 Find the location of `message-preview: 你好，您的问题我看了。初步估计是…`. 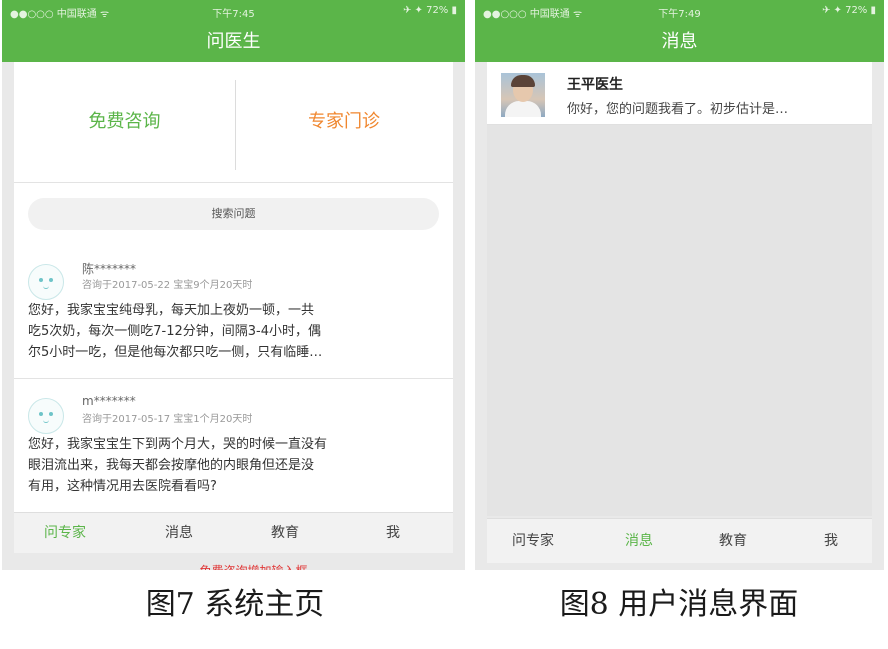

message-preview: 你好，您的问题我看了。初步估计是… is located at coordinates (678, 109).